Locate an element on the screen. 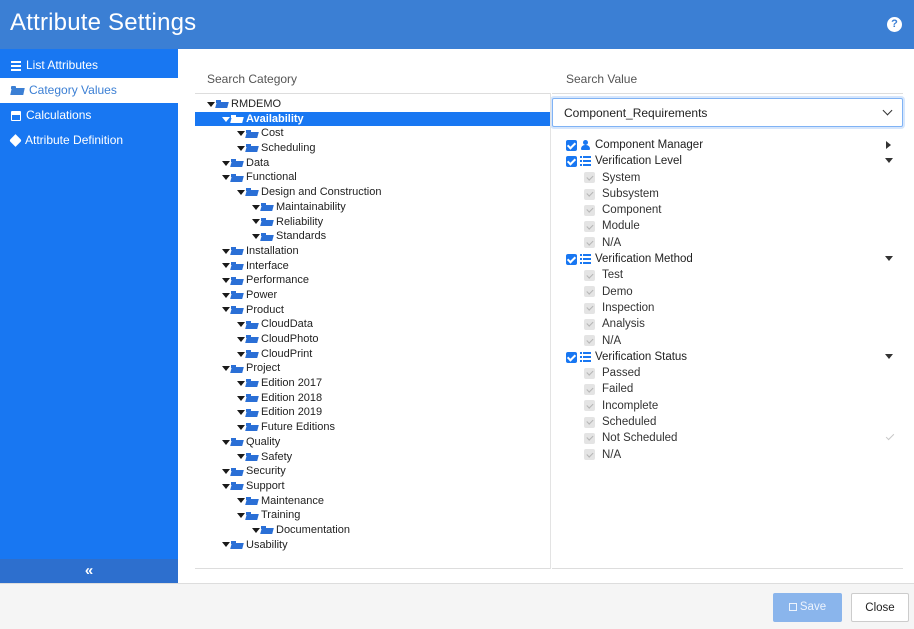  value-row: Component is located at coordinates (731, 210).